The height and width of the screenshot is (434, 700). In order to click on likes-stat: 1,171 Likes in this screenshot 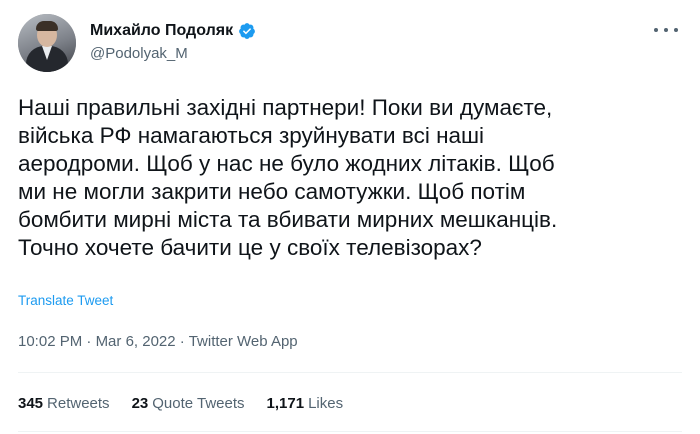, I will do `click(305, 403)`.